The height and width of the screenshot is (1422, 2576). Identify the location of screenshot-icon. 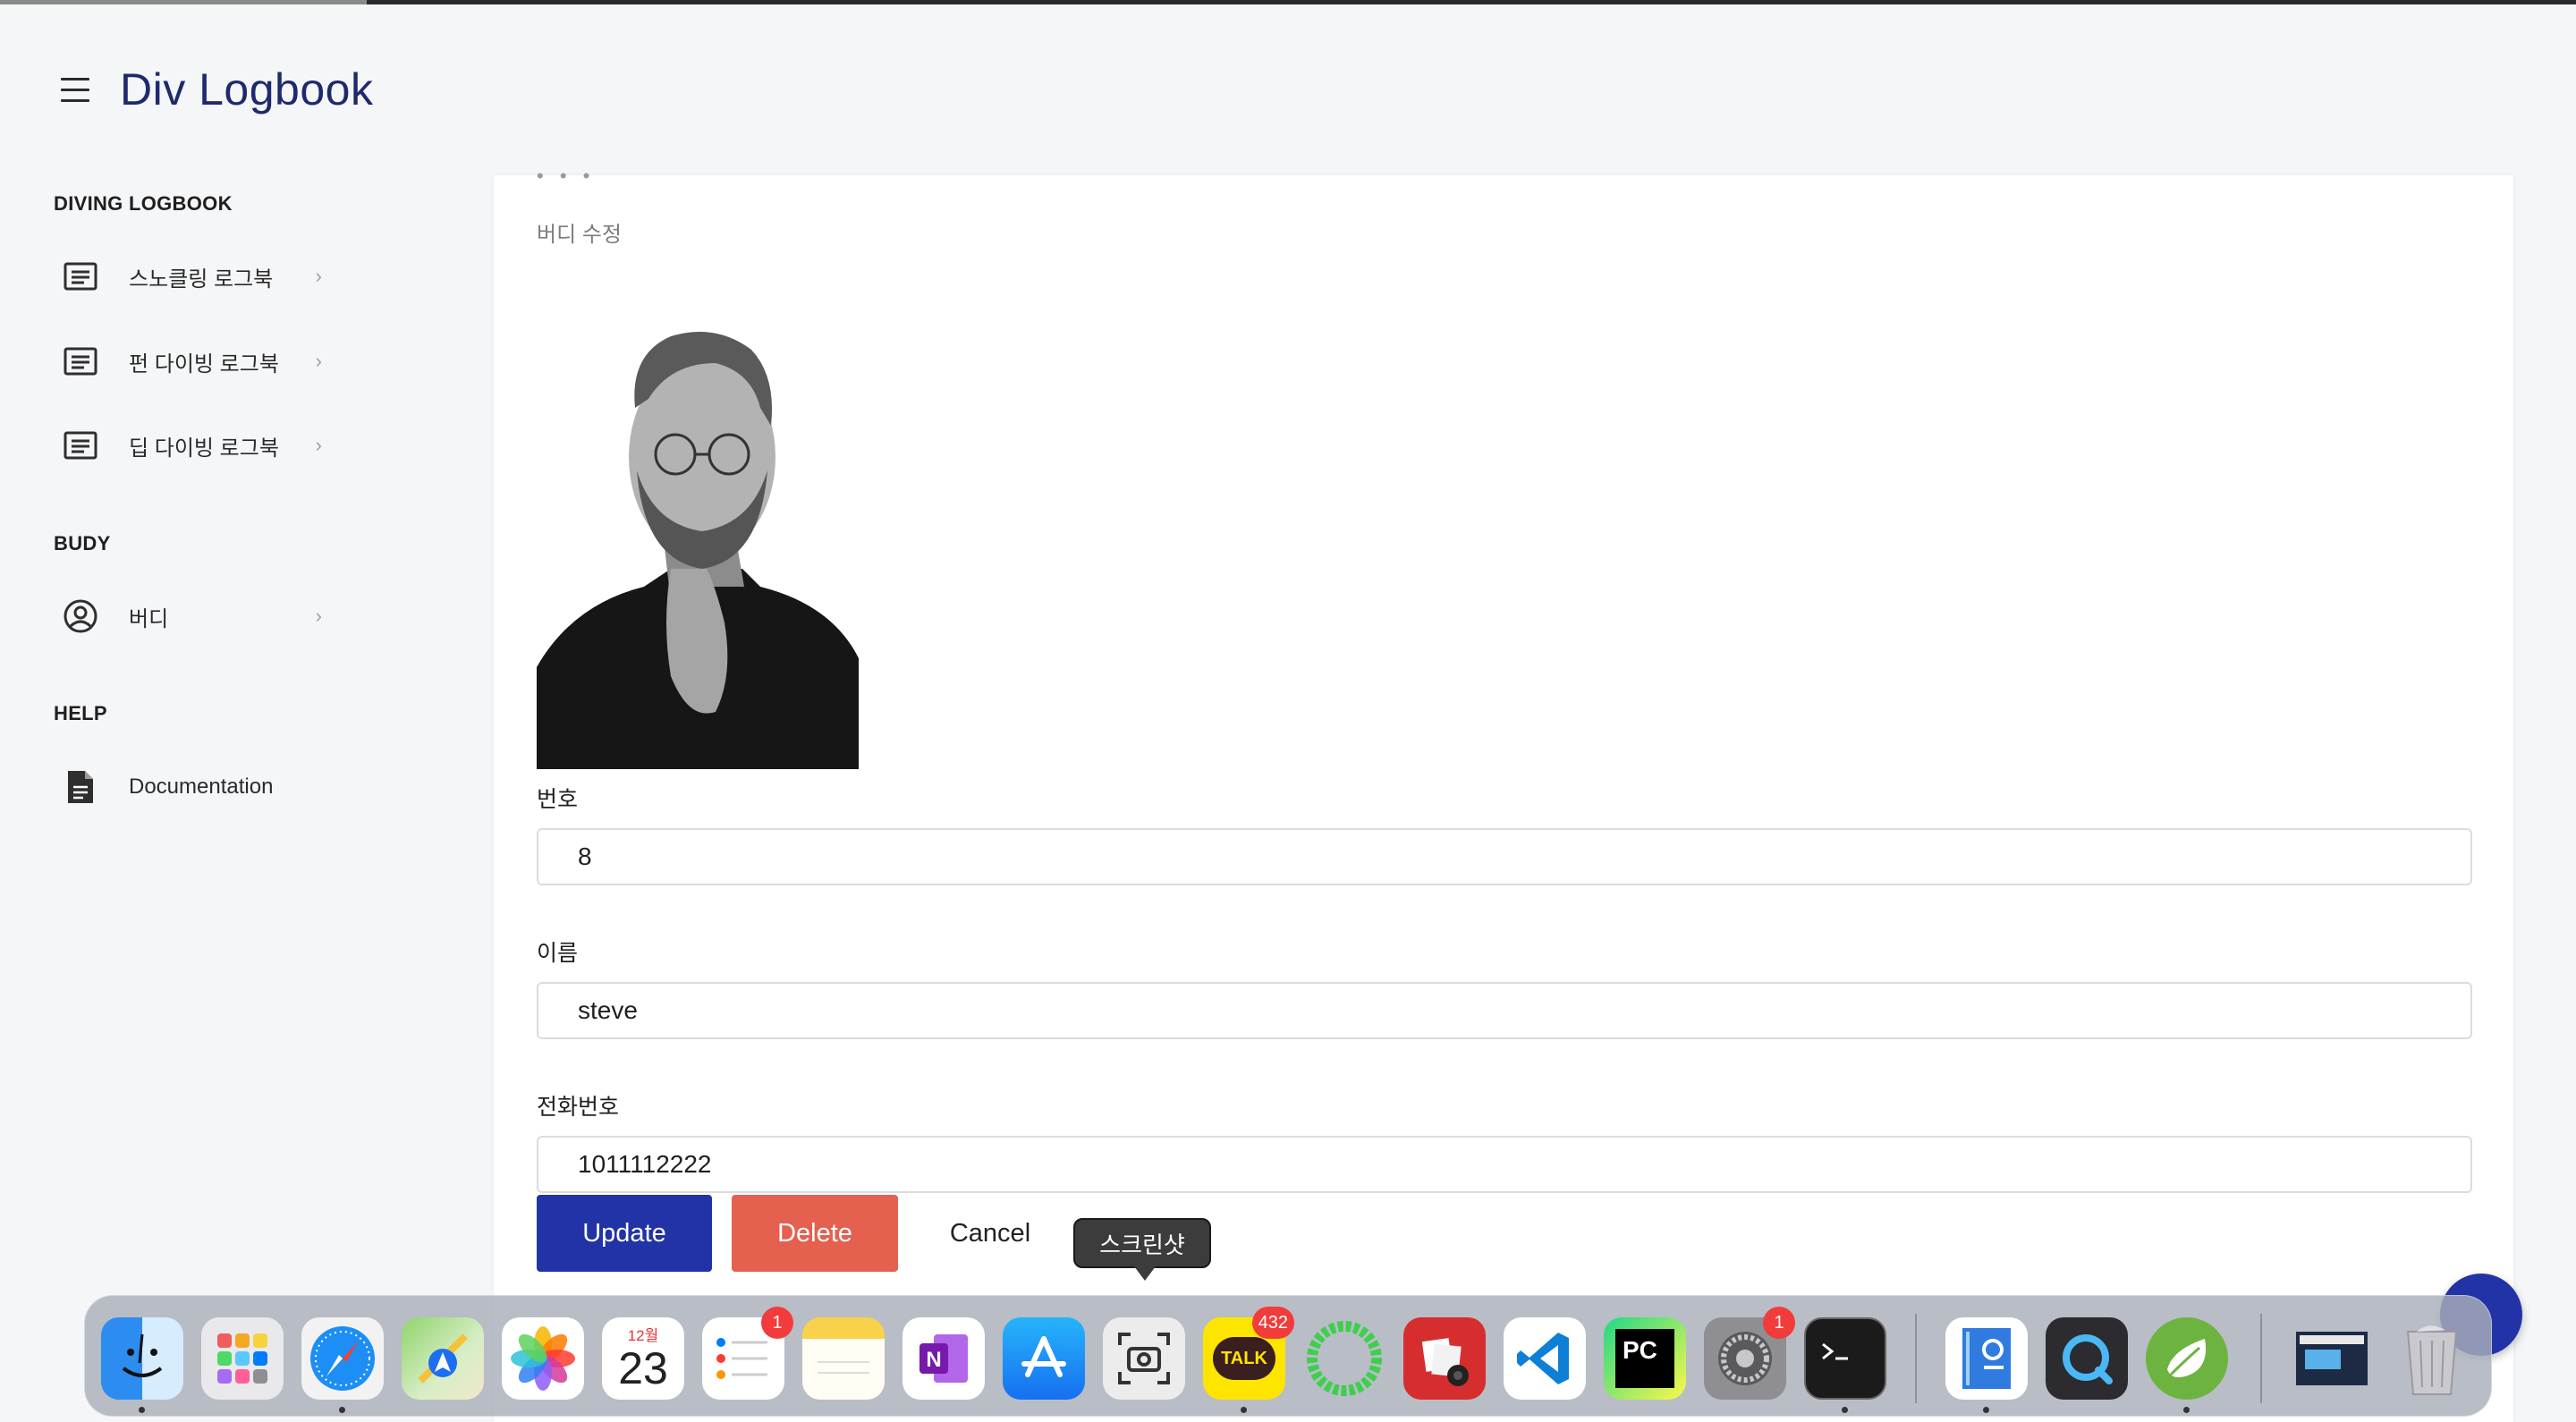
(1144, 1358).